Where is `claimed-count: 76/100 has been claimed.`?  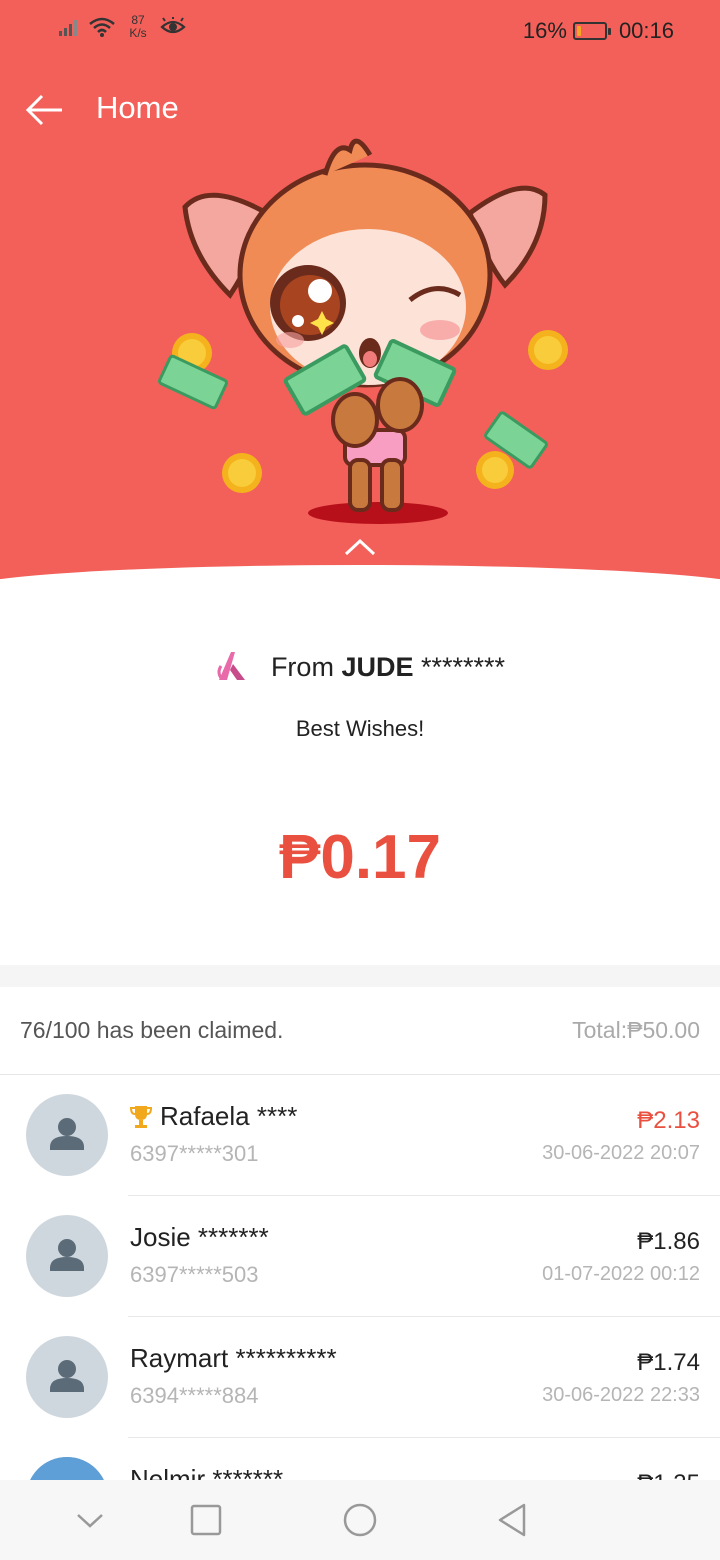
claimed-count: 76/100 has been claimed. is located at coordinates (152, 1030).